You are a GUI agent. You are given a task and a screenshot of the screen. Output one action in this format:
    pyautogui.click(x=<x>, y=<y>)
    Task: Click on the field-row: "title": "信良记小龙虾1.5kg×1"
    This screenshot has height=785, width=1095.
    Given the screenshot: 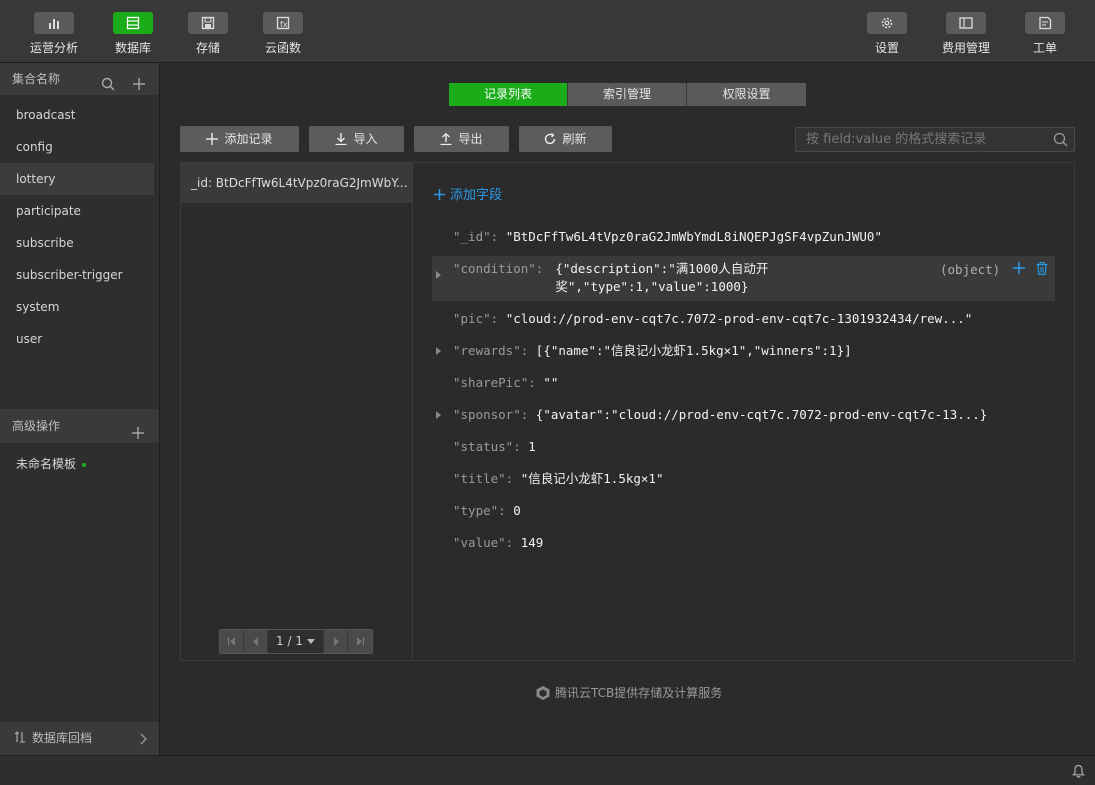 What is the action you would take?
    pyautogui.click(x=743, y=479)
    